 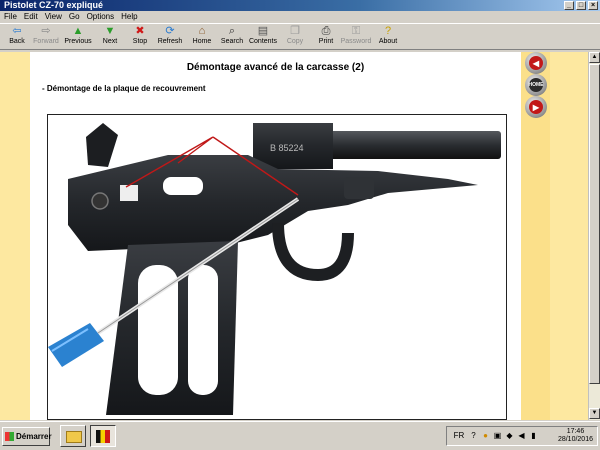 I want to click on up-arrow-icon: ▲, so click(x=78, y=31).